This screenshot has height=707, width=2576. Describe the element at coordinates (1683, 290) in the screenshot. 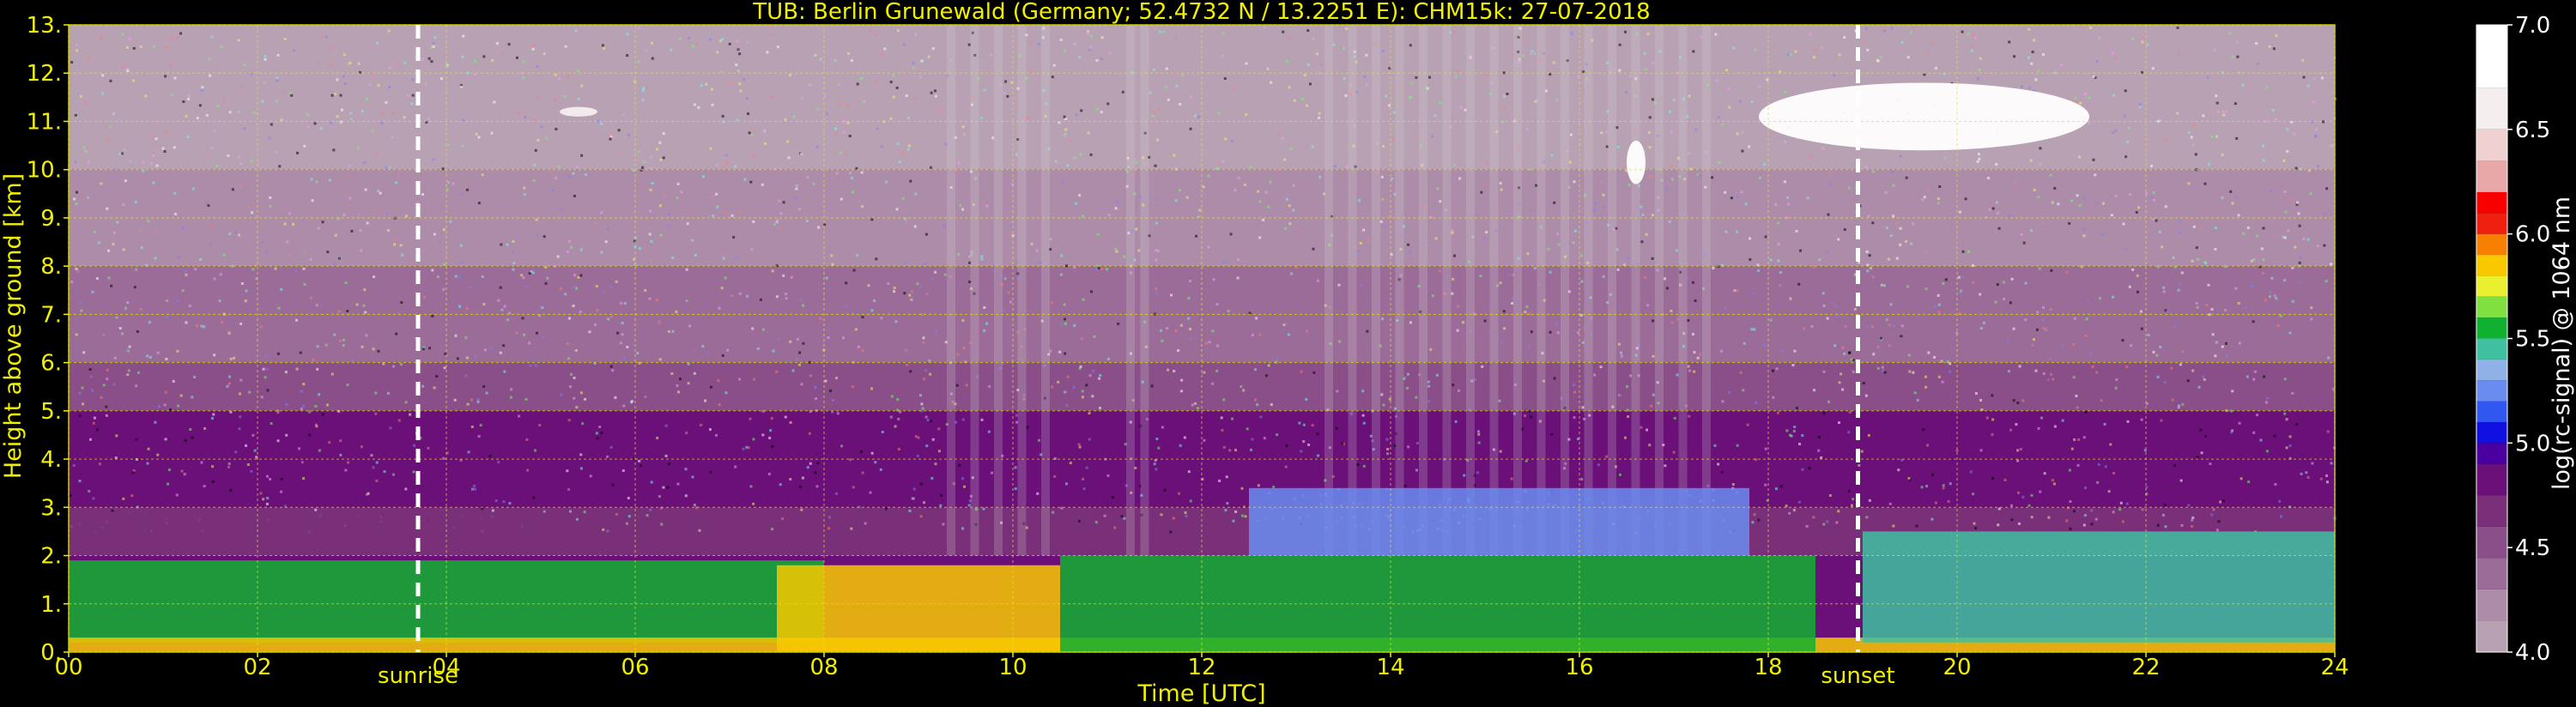

I see `noise-column` at that location.